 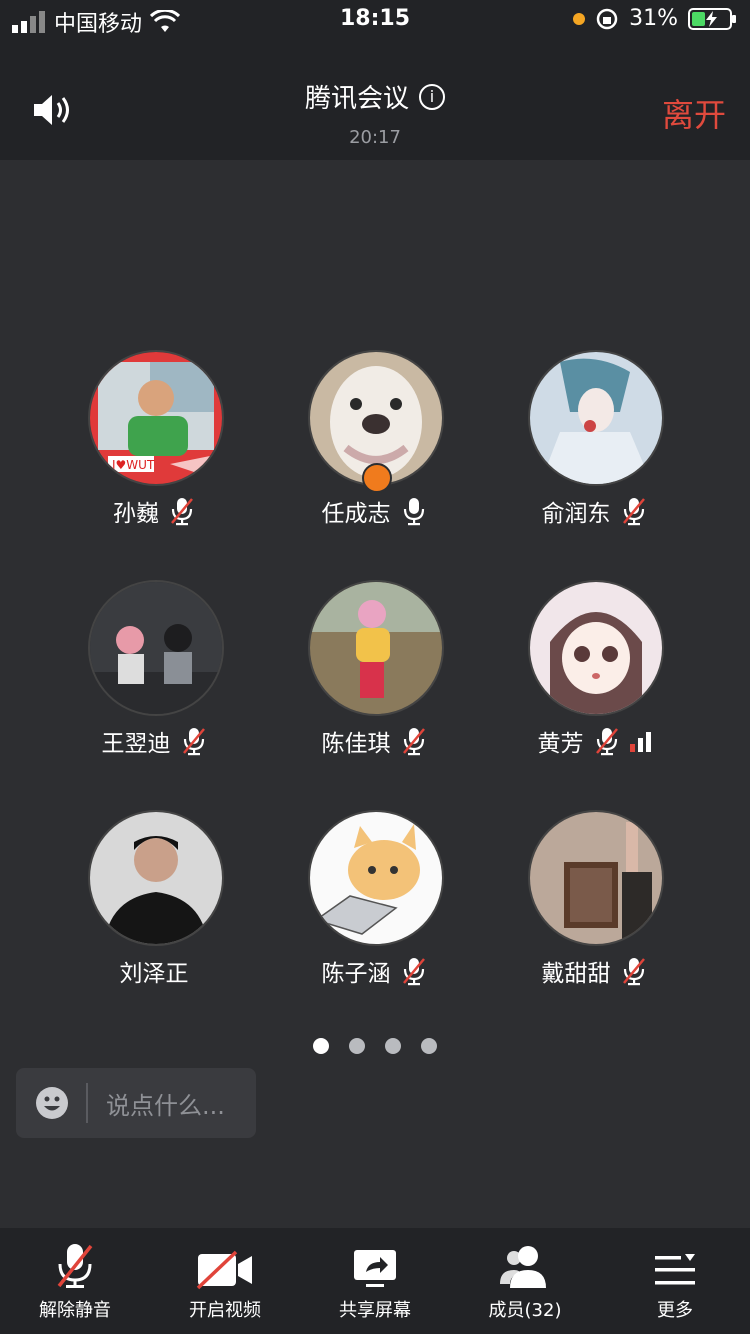 I want to click on participant-name-row: 陈佳琪, so click(x=374, y=741).